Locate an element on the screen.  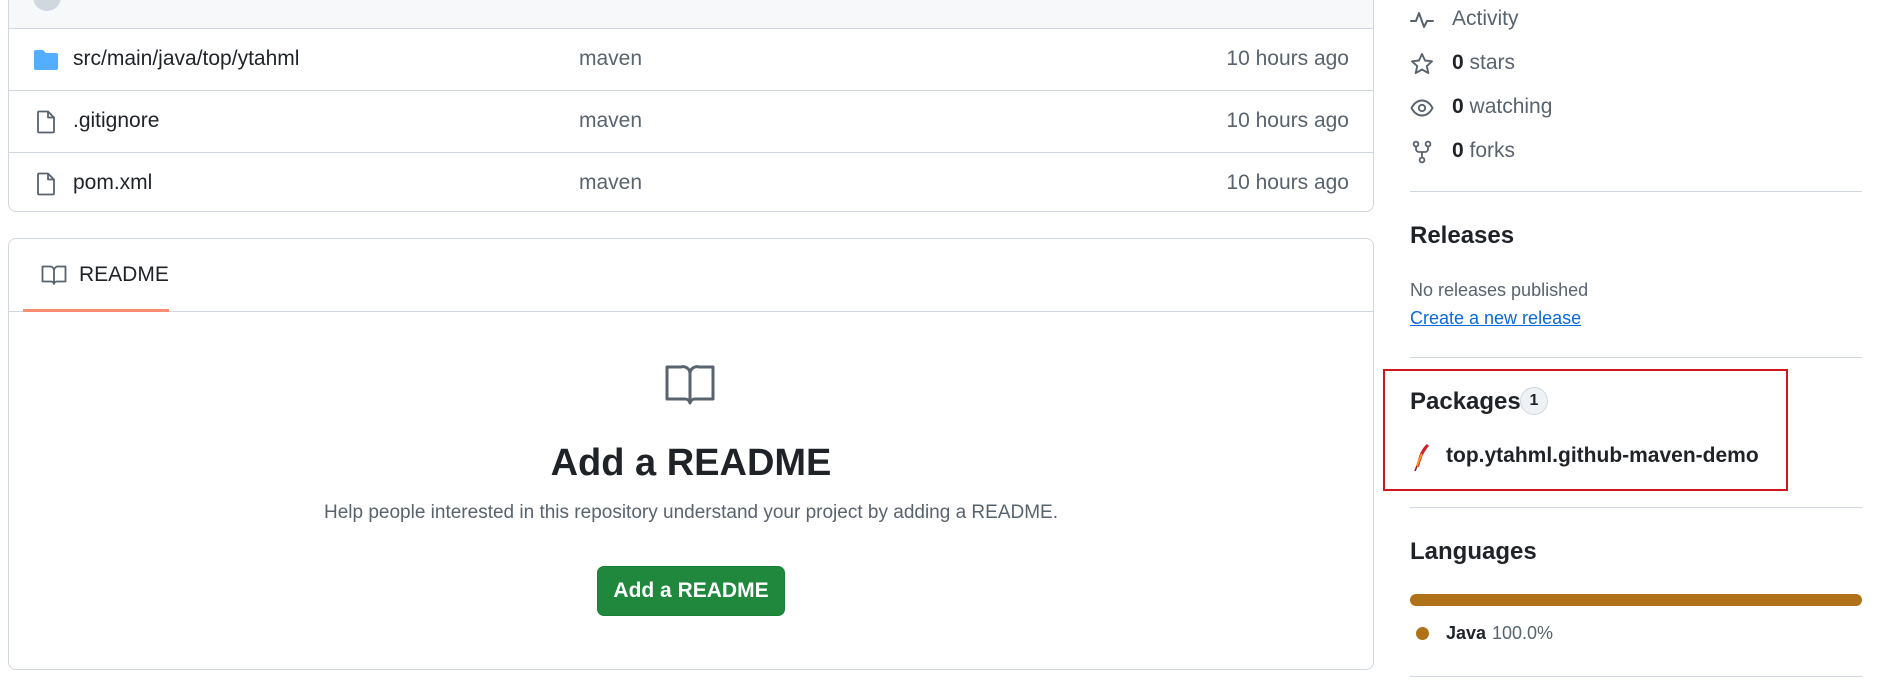
avatar is located at coordinates (47, 5).